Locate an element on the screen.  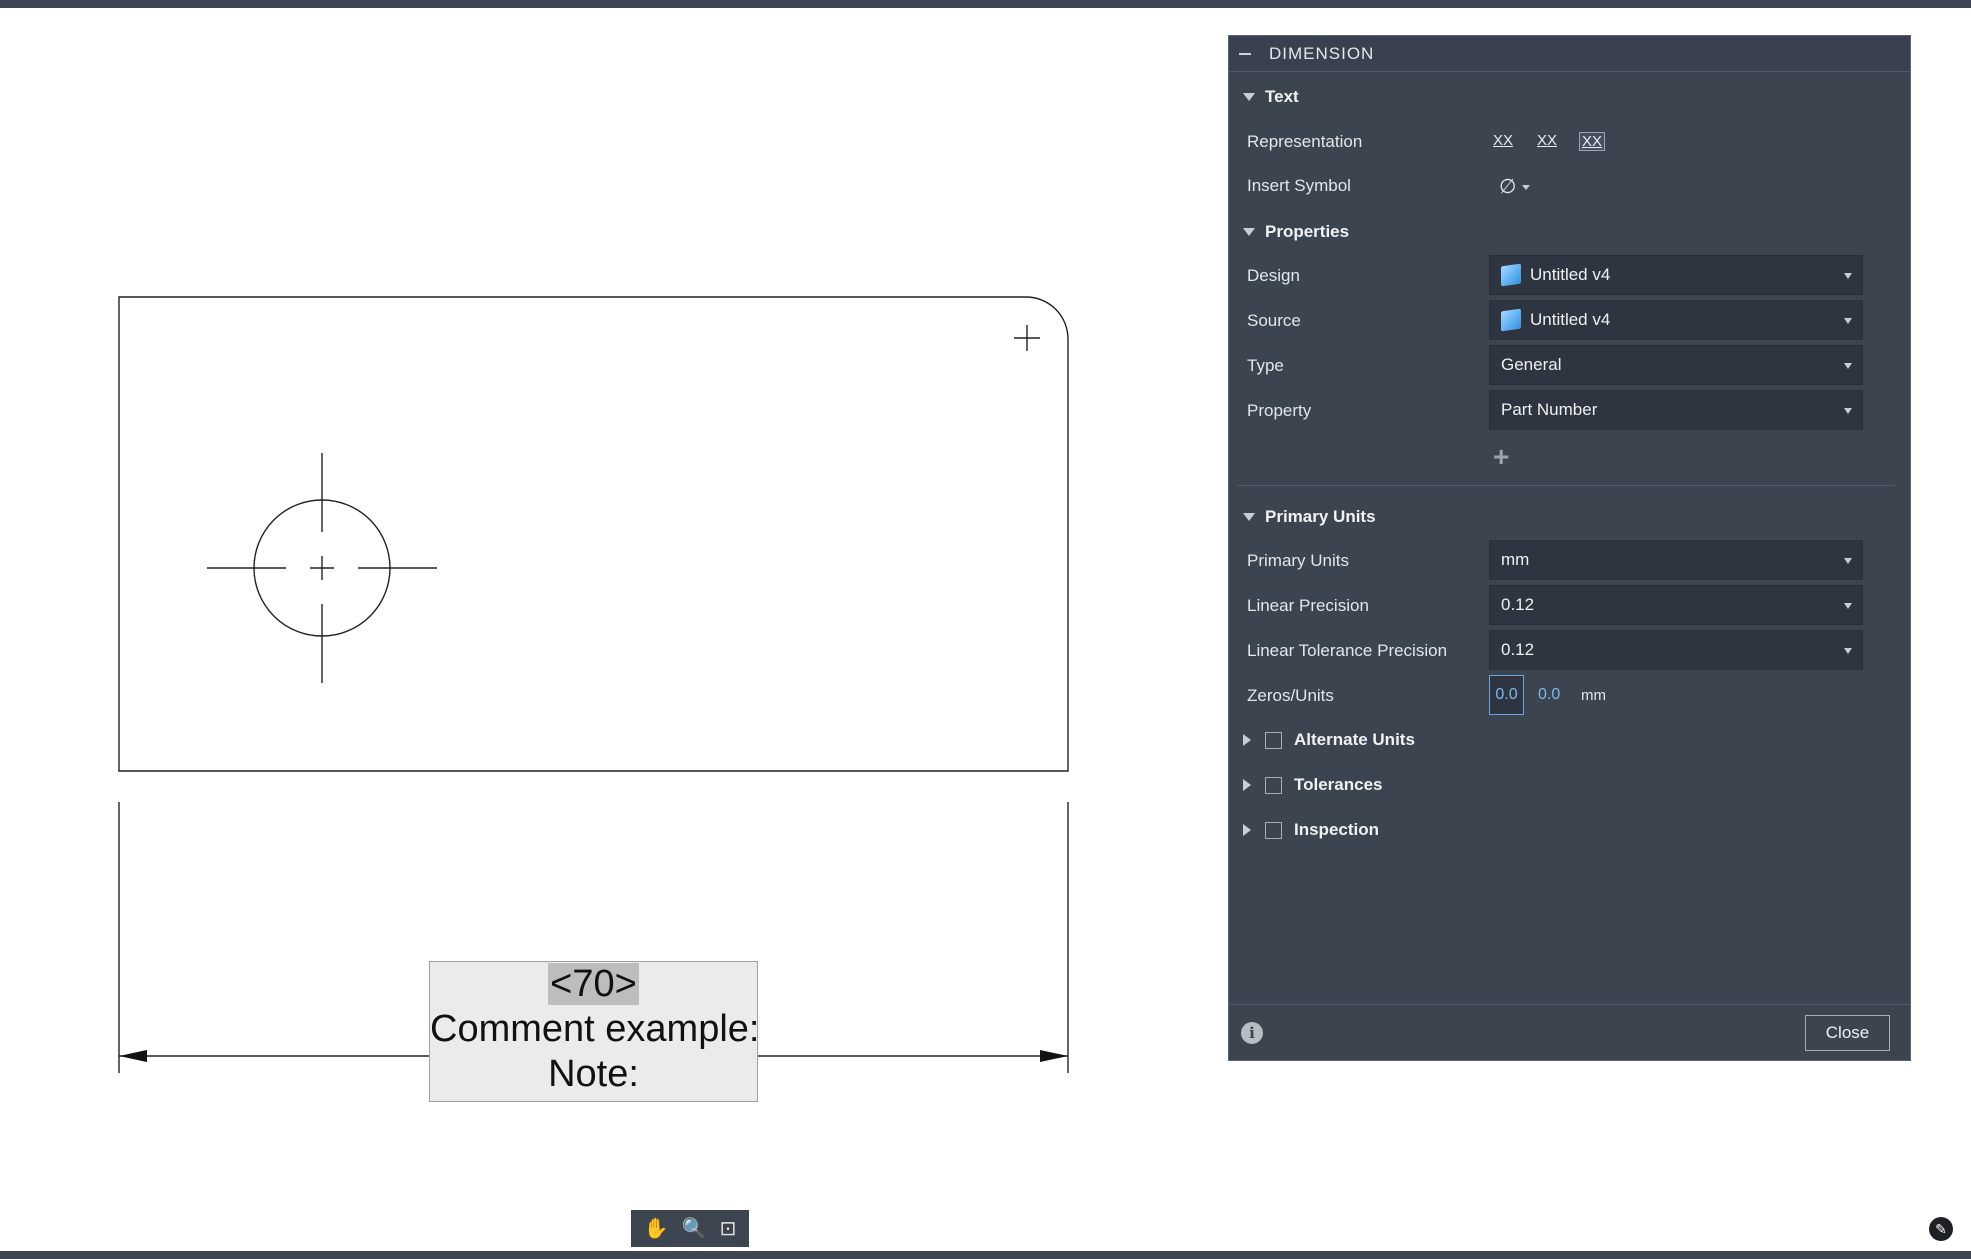
section-text: Text is located at coordinates (1271, 97).